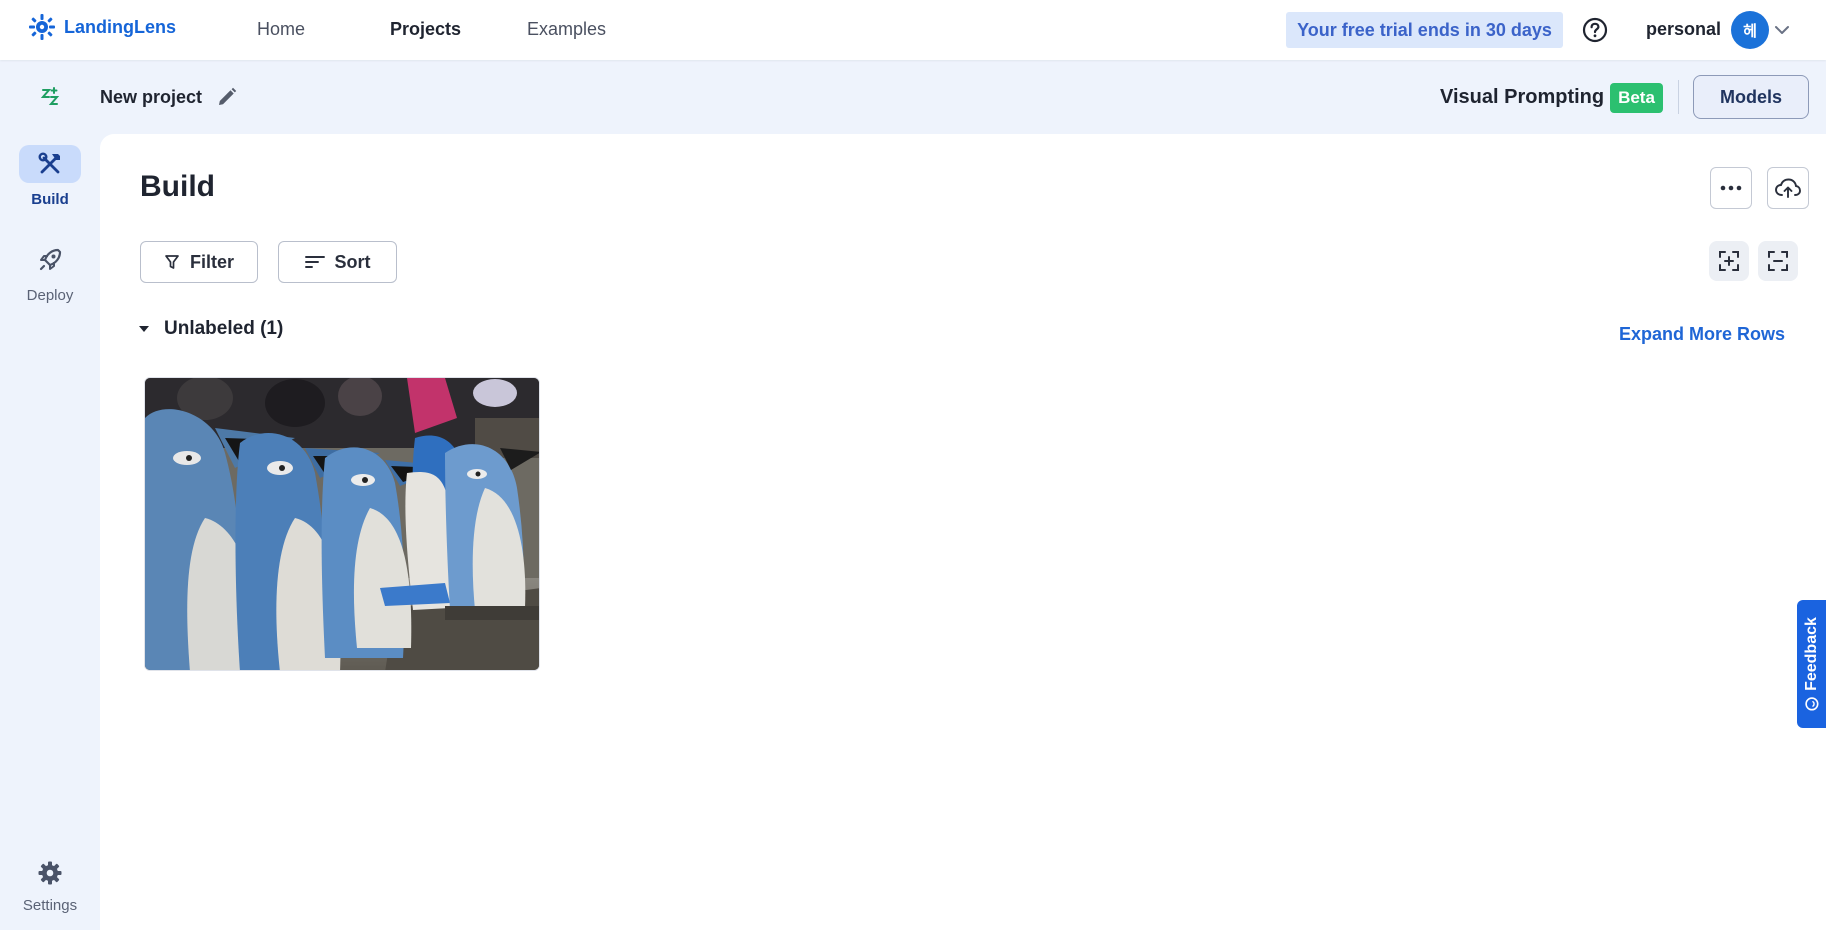  I want to click on feedback-label: Feedback, so click(1811, 654).